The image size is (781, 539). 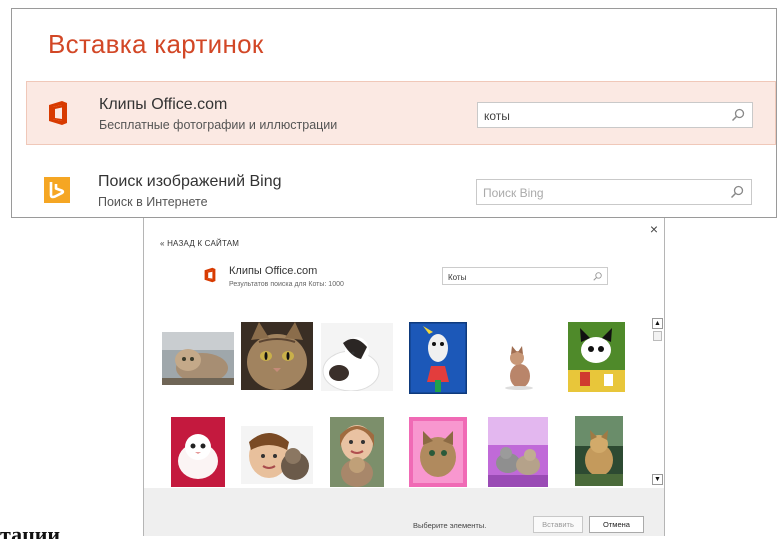 What do you see at coordinates (616, 524) in the screenshot?
I see `cancel-button: Отмена` at bounding box center [616, 524].